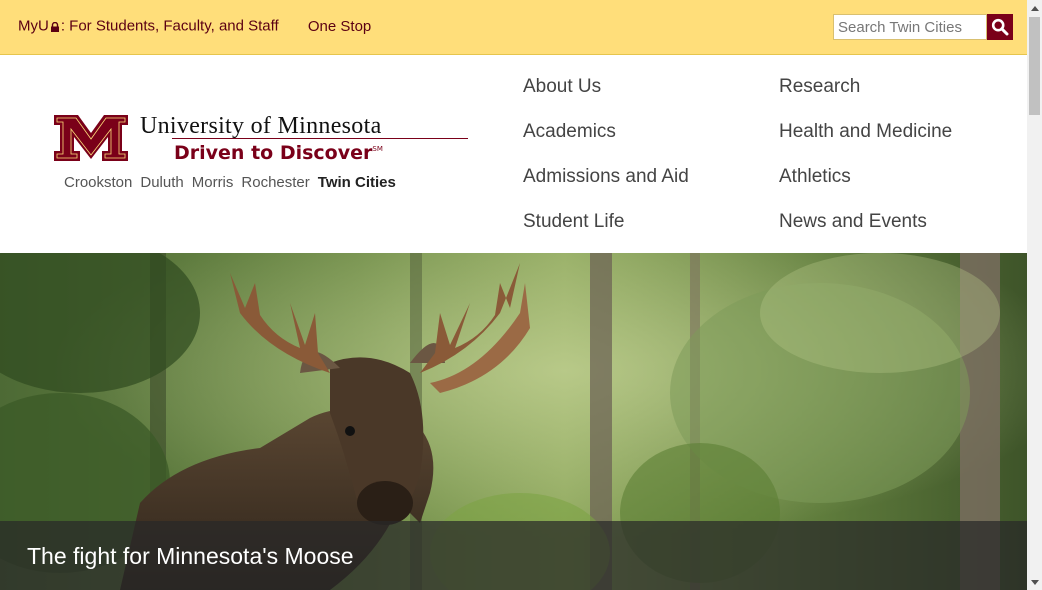 This screenshot has width=1042, height=590. What do you see at coordinates (377, 149) in the screenshot?
I see `trademark: SM` at bounding box center [377, 149].